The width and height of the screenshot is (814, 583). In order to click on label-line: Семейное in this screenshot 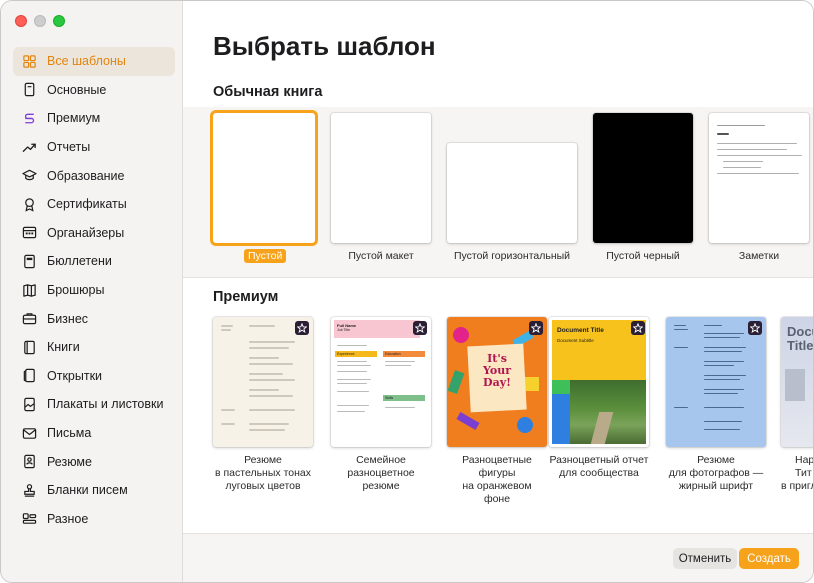, I will do `click(381, 460)`.